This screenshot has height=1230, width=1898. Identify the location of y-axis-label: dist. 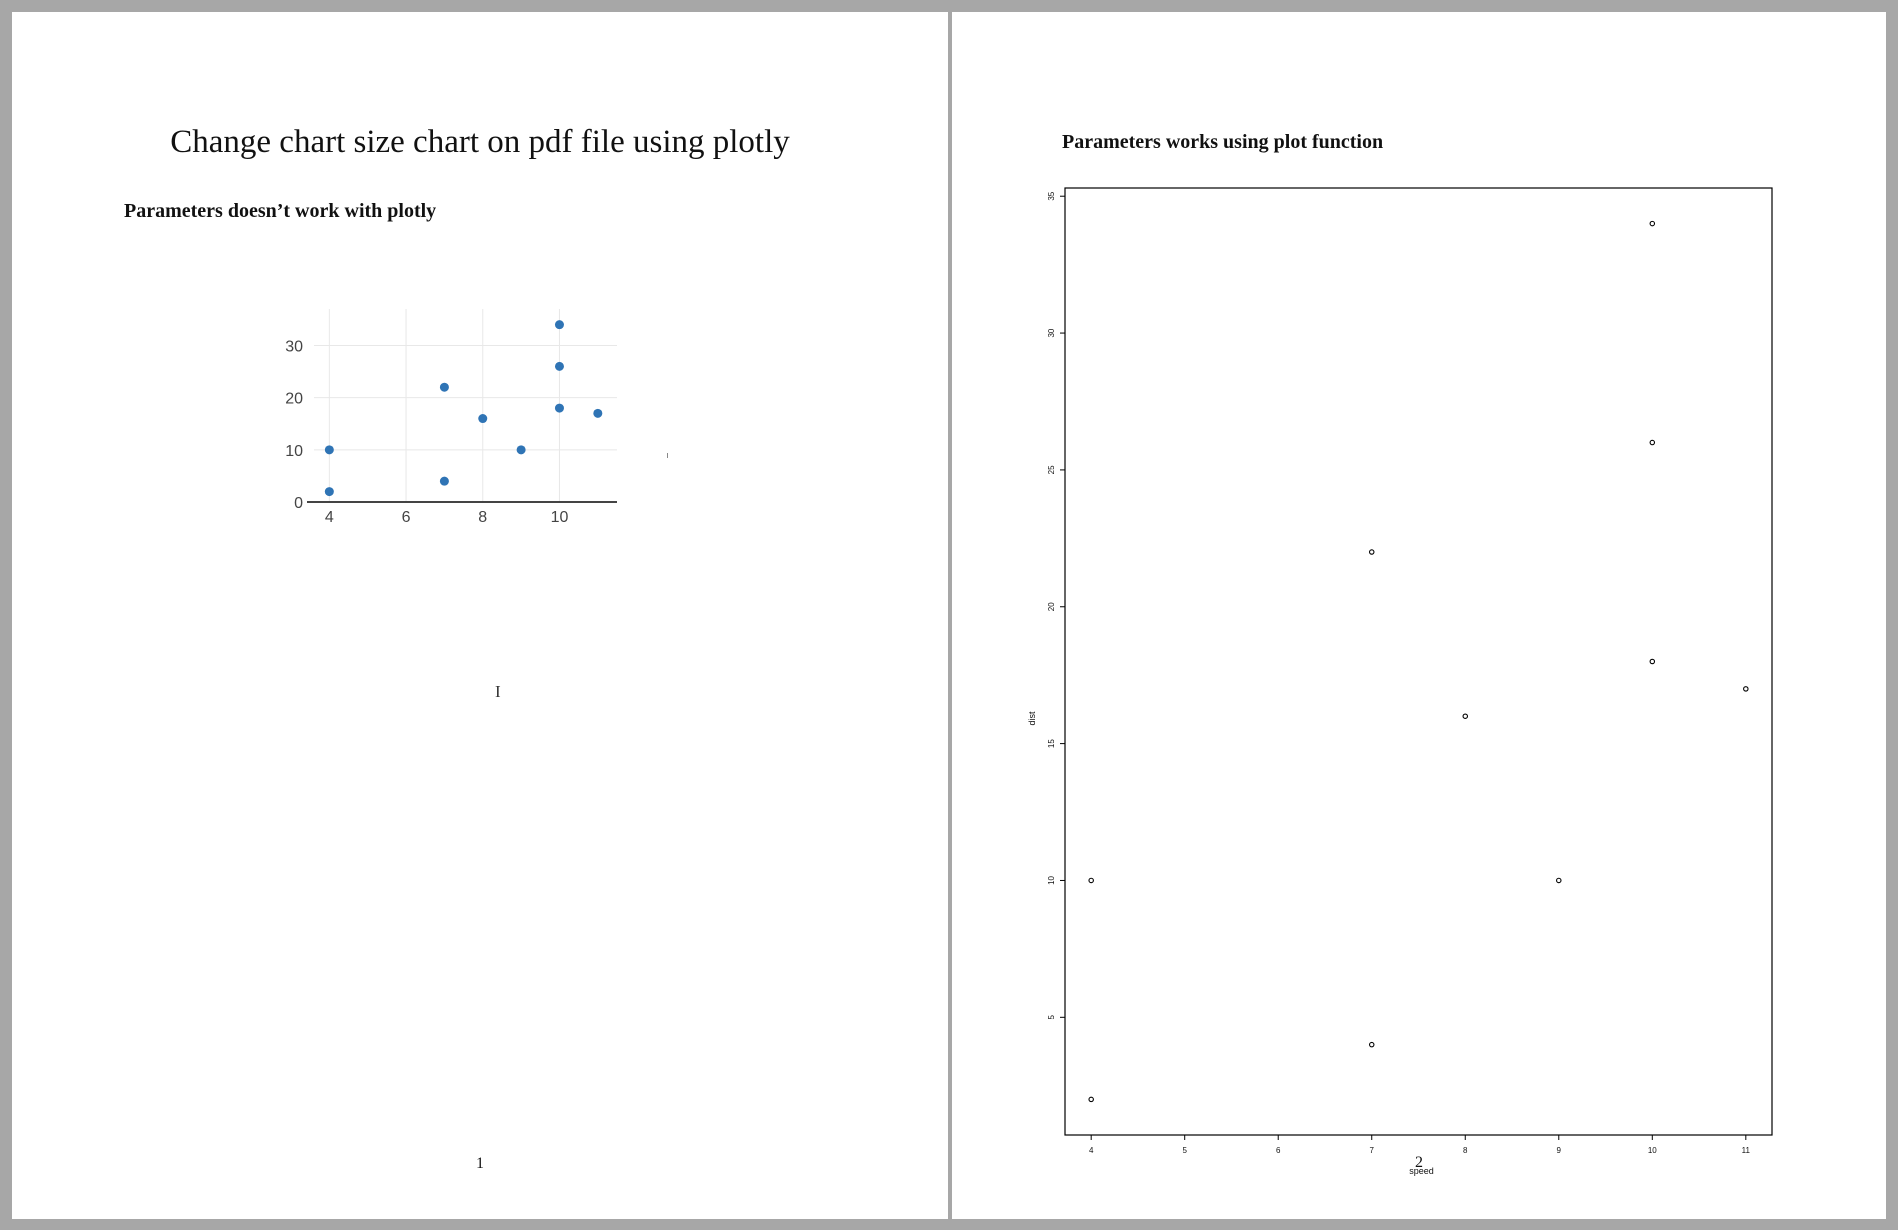
(1032, 718).